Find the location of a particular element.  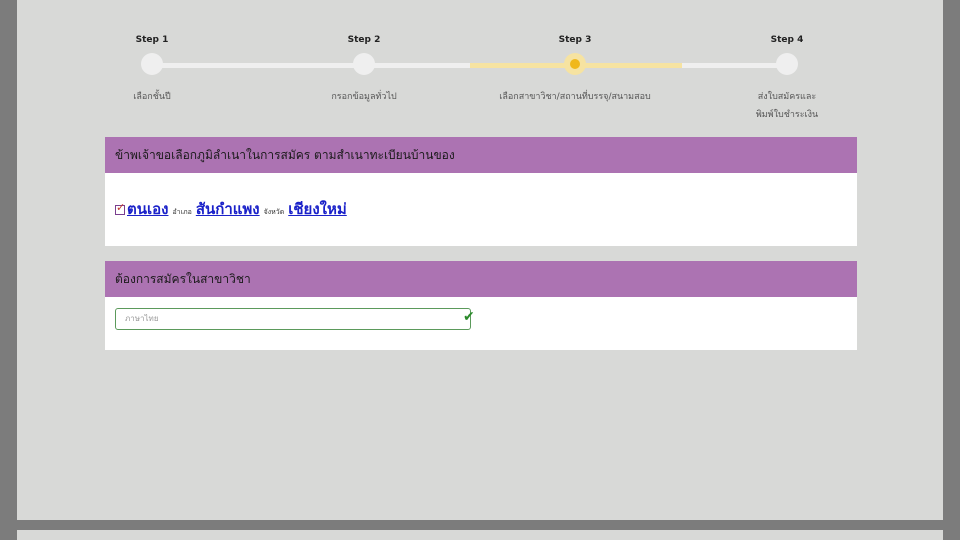

next-page-edge is located at coordinates (480, 535).